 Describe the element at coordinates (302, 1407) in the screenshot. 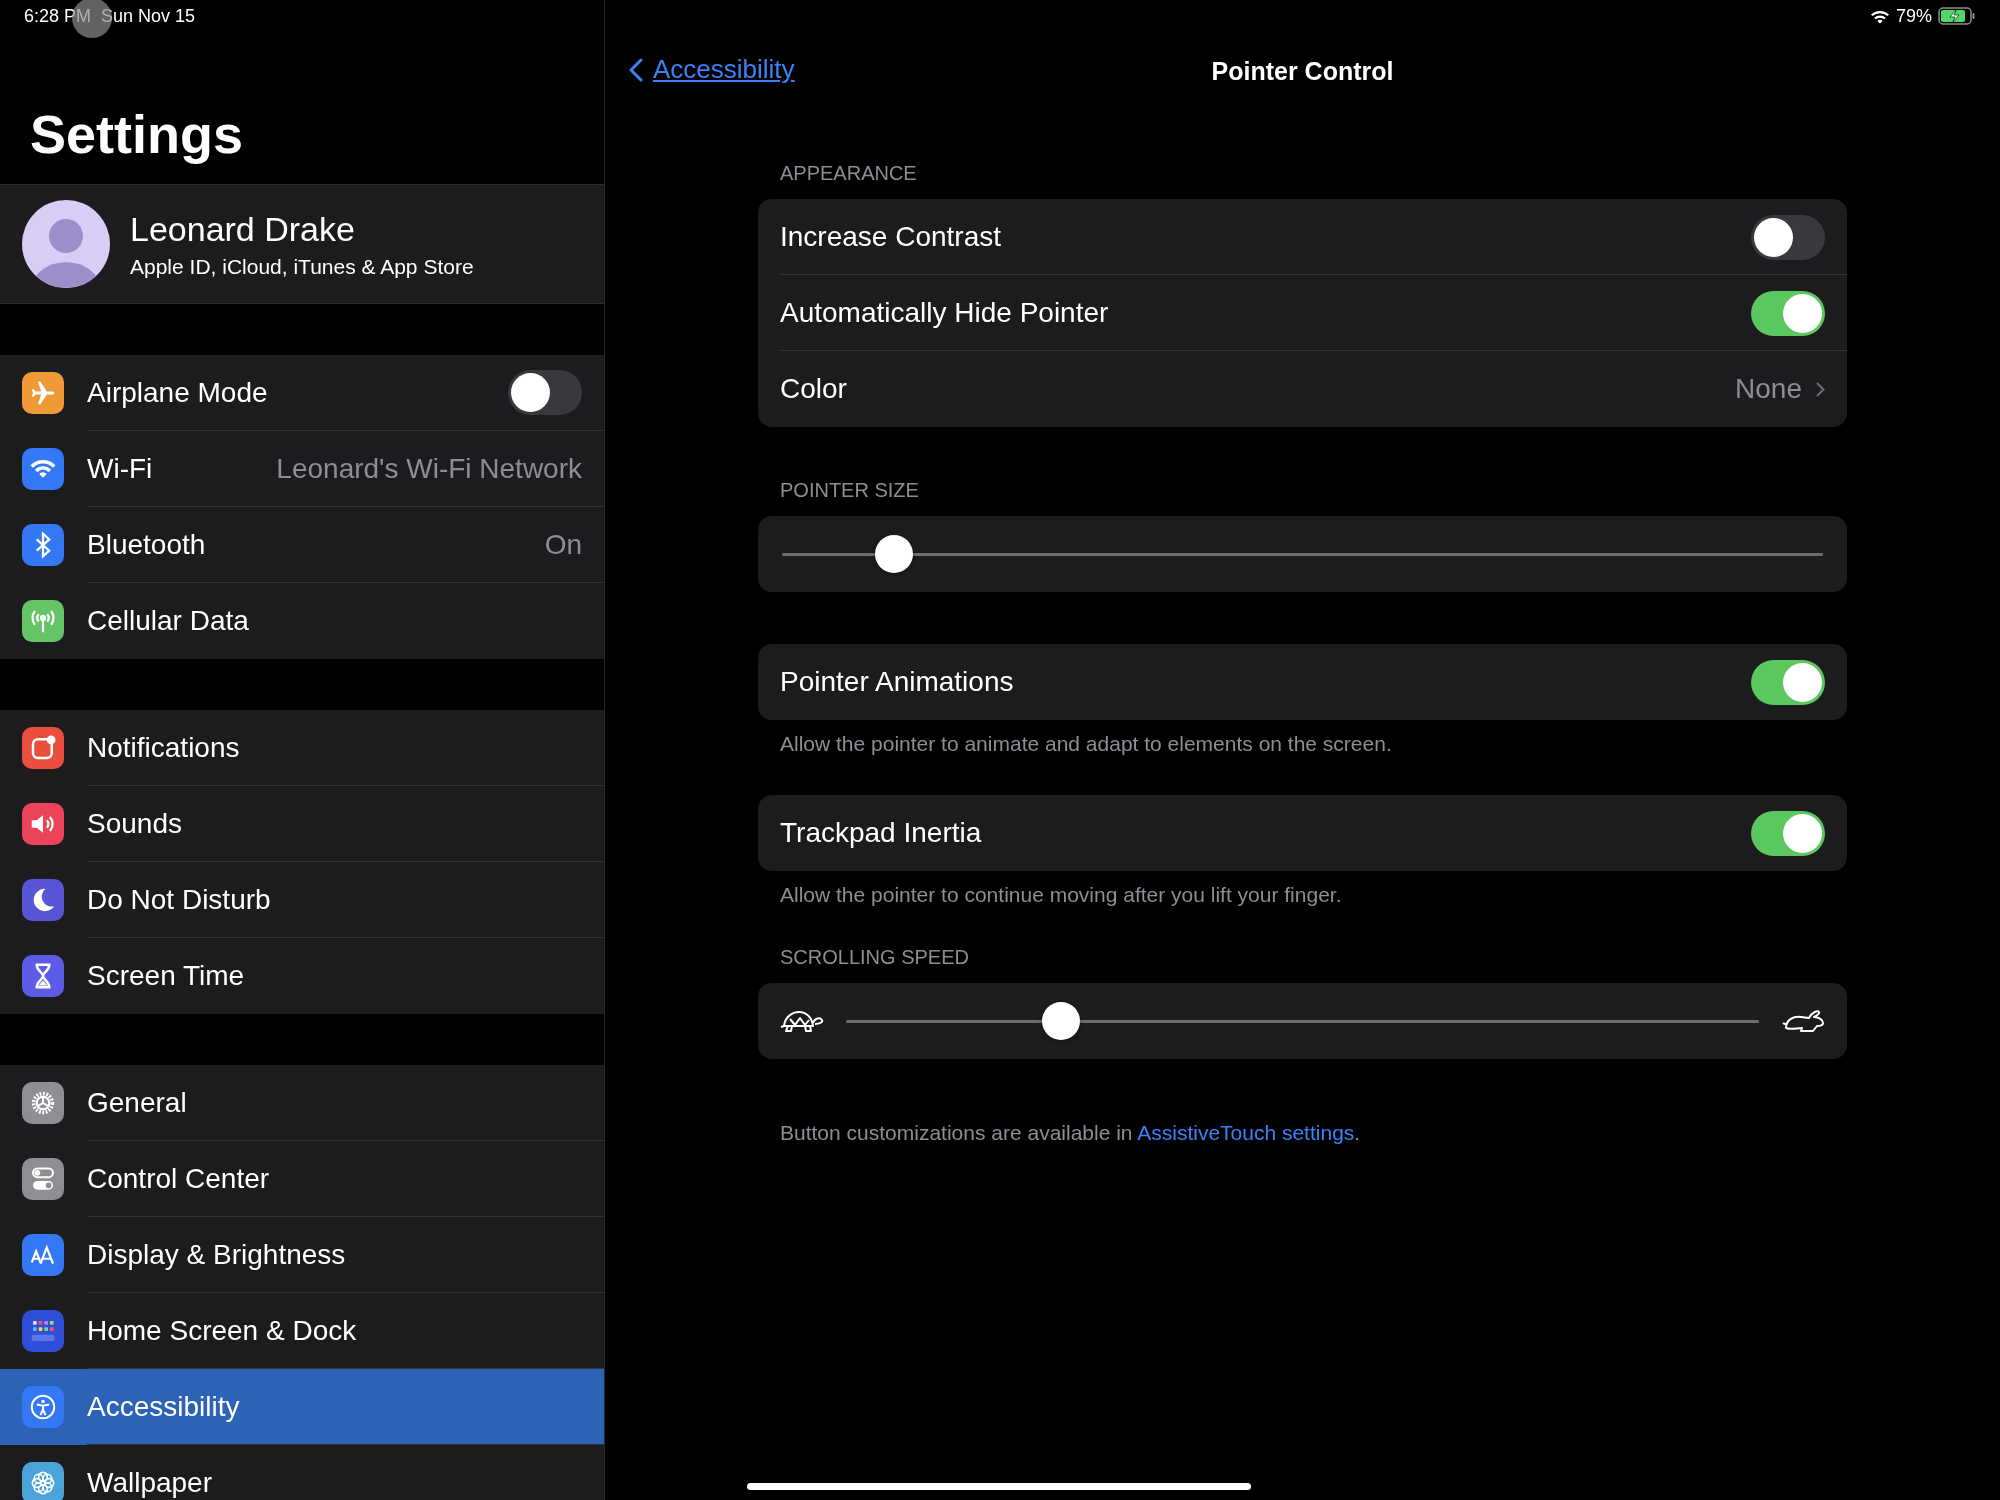

I see `sidebar-item: Accessibility` at that location.